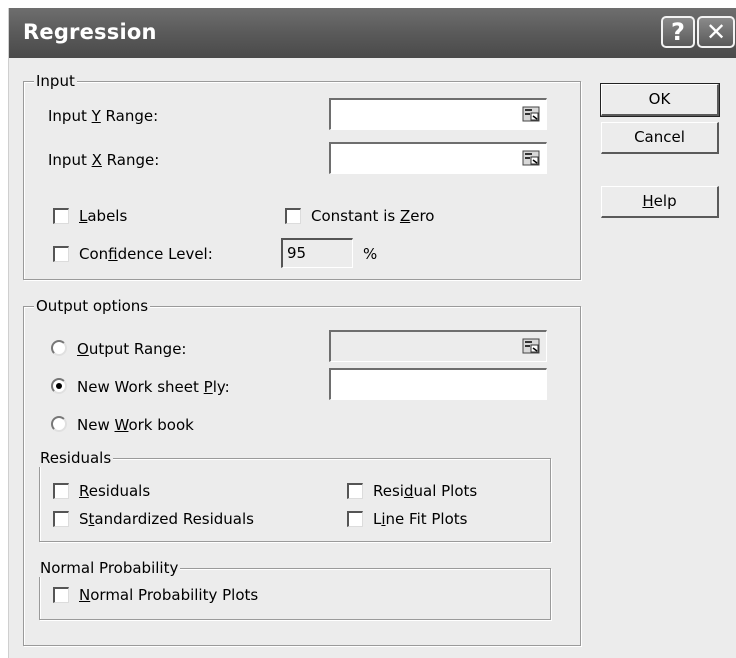 The height and width of the screenshot is (658, 736). I want to click on help-question-button: ?, so click(678, 32).